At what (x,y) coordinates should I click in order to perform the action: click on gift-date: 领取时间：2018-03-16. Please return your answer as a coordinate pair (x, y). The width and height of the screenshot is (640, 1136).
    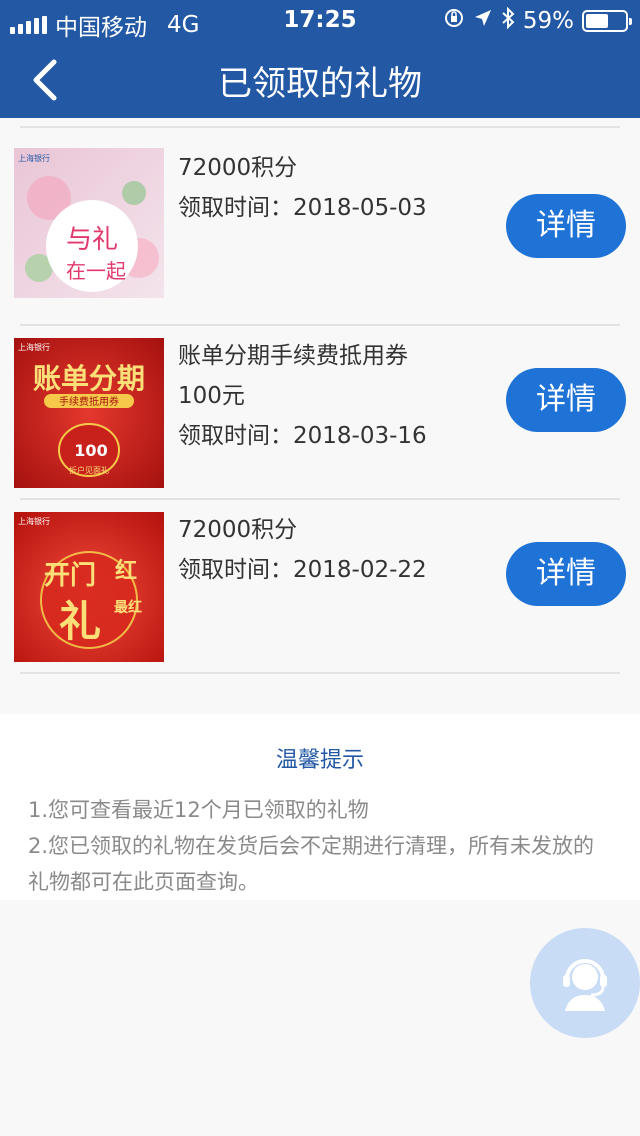
    Looking at the image, I should click on (302, 436).